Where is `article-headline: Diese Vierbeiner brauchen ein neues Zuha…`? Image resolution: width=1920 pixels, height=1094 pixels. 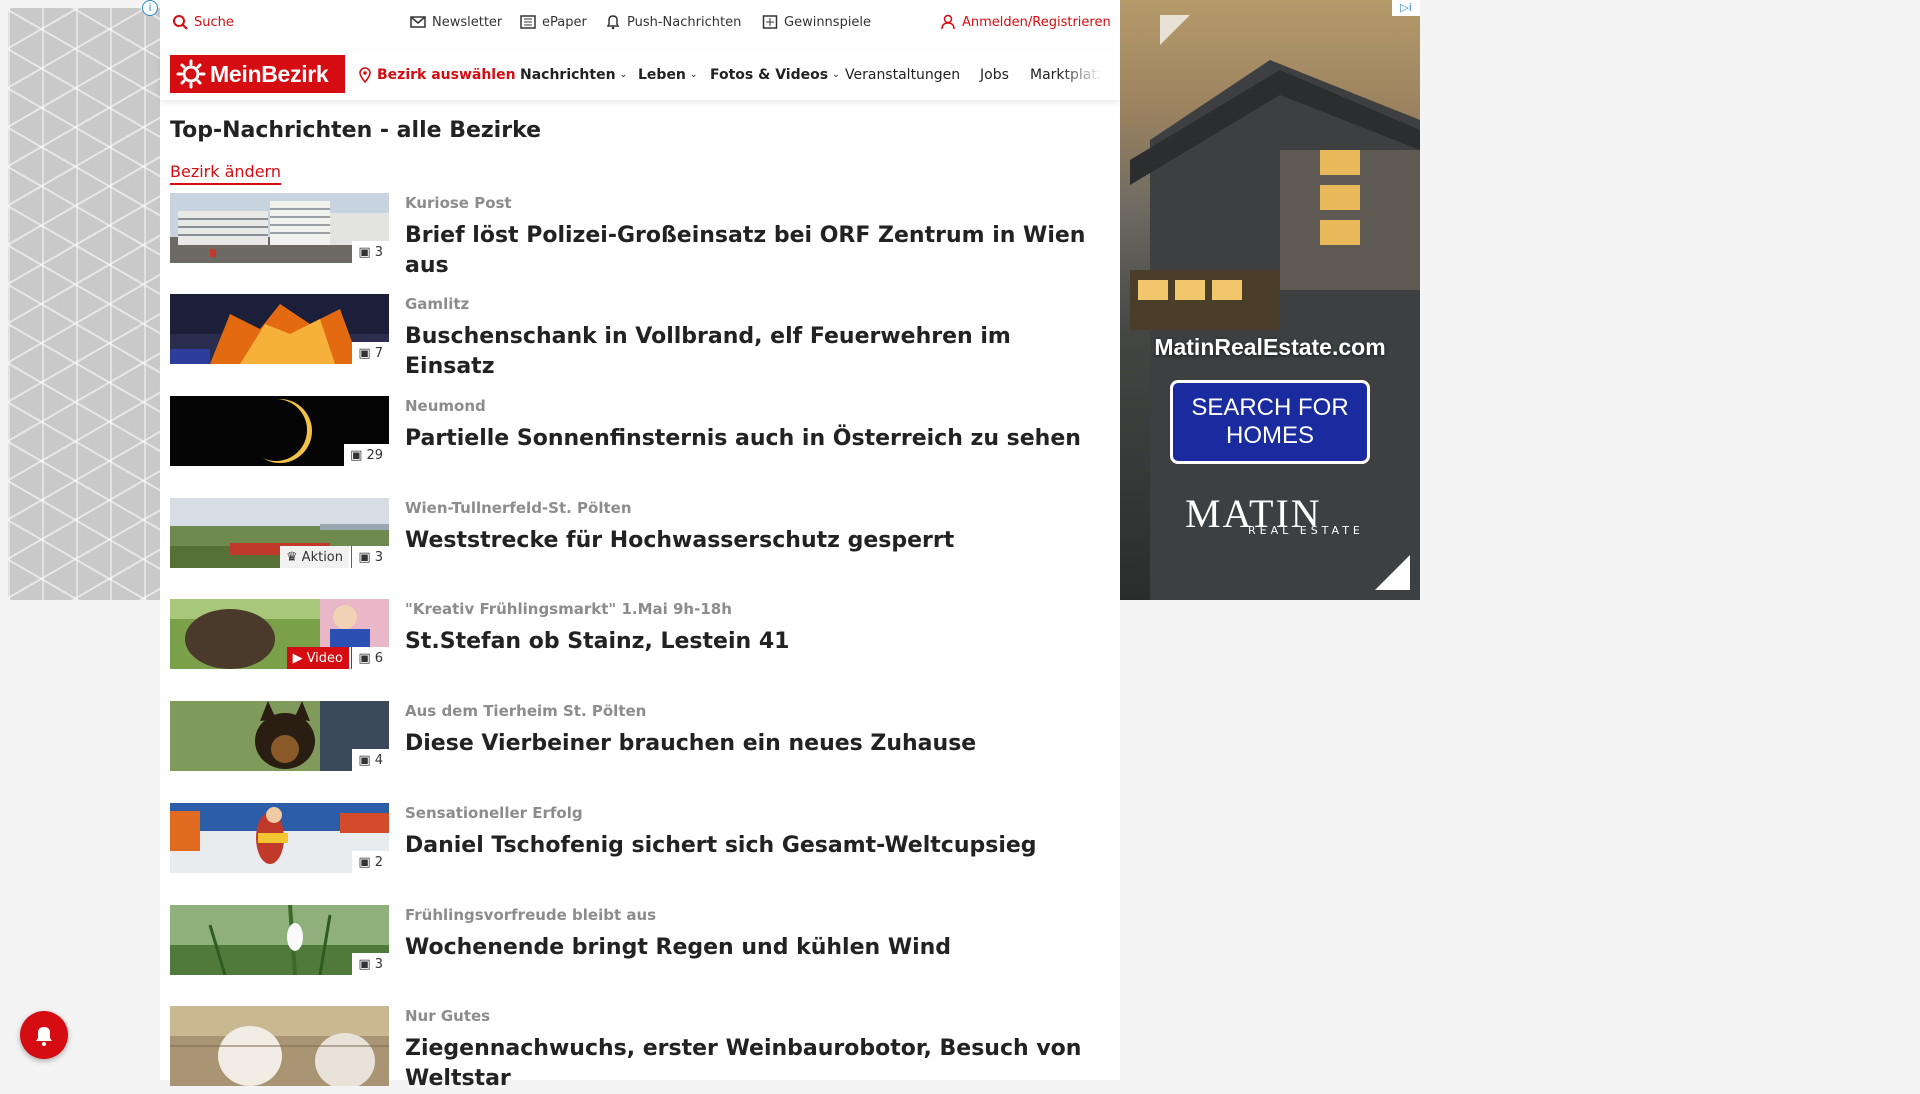
article-headline: Diese Vierbeiner brauchen ein neues Zuha… is located at coordinates (750, 744).